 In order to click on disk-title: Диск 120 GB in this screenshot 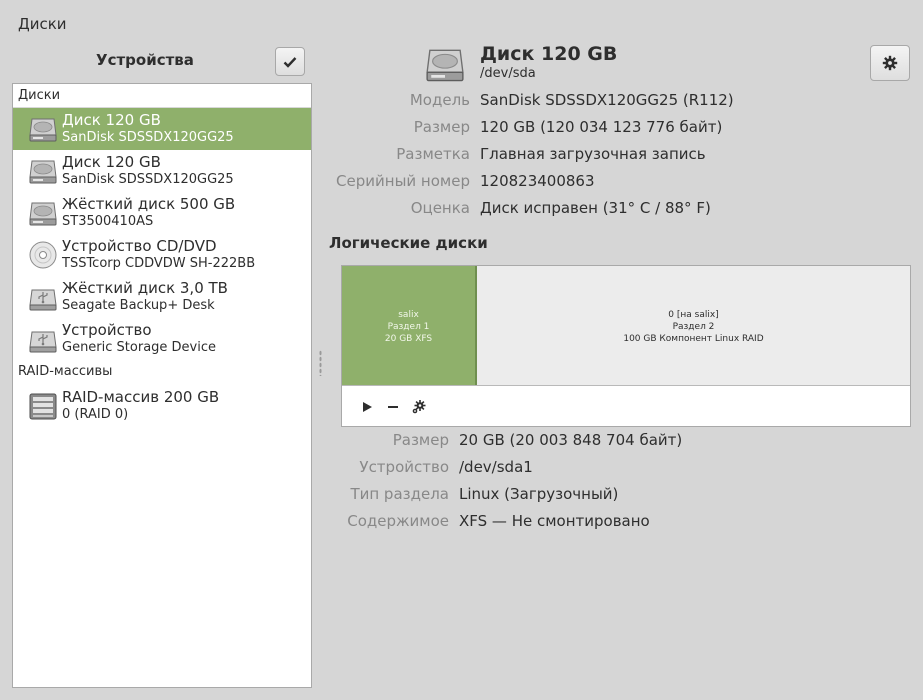, I will do `click(549, 54)`.